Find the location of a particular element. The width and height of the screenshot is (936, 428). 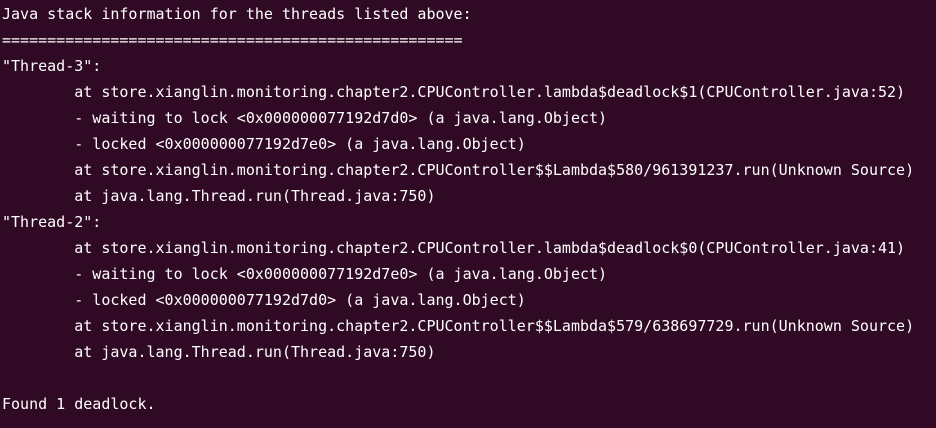

deadlock-summary: Found 1 deadlock. is located at coordinates (79, 404).